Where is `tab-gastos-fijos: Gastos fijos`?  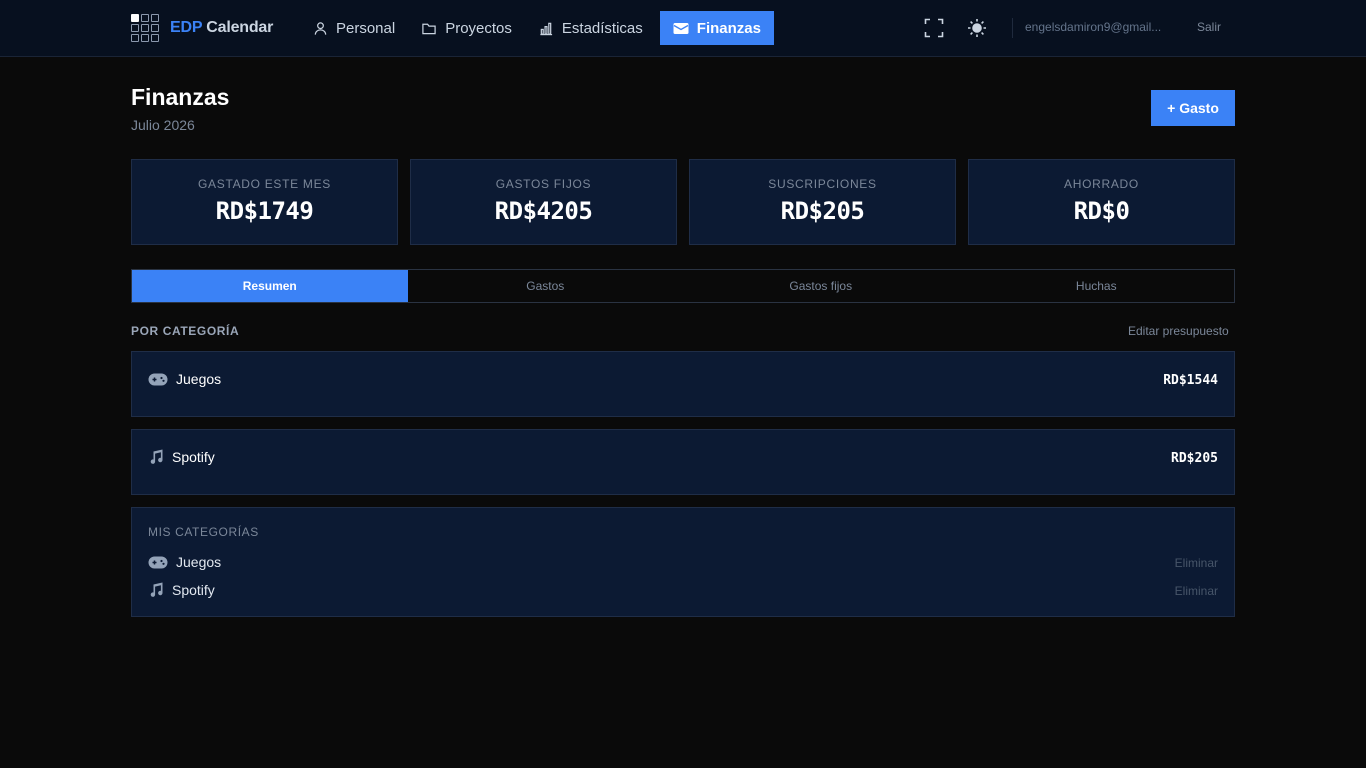
tab-gastos-fijos: Gastos fijos is located at coordinates (821, 286).